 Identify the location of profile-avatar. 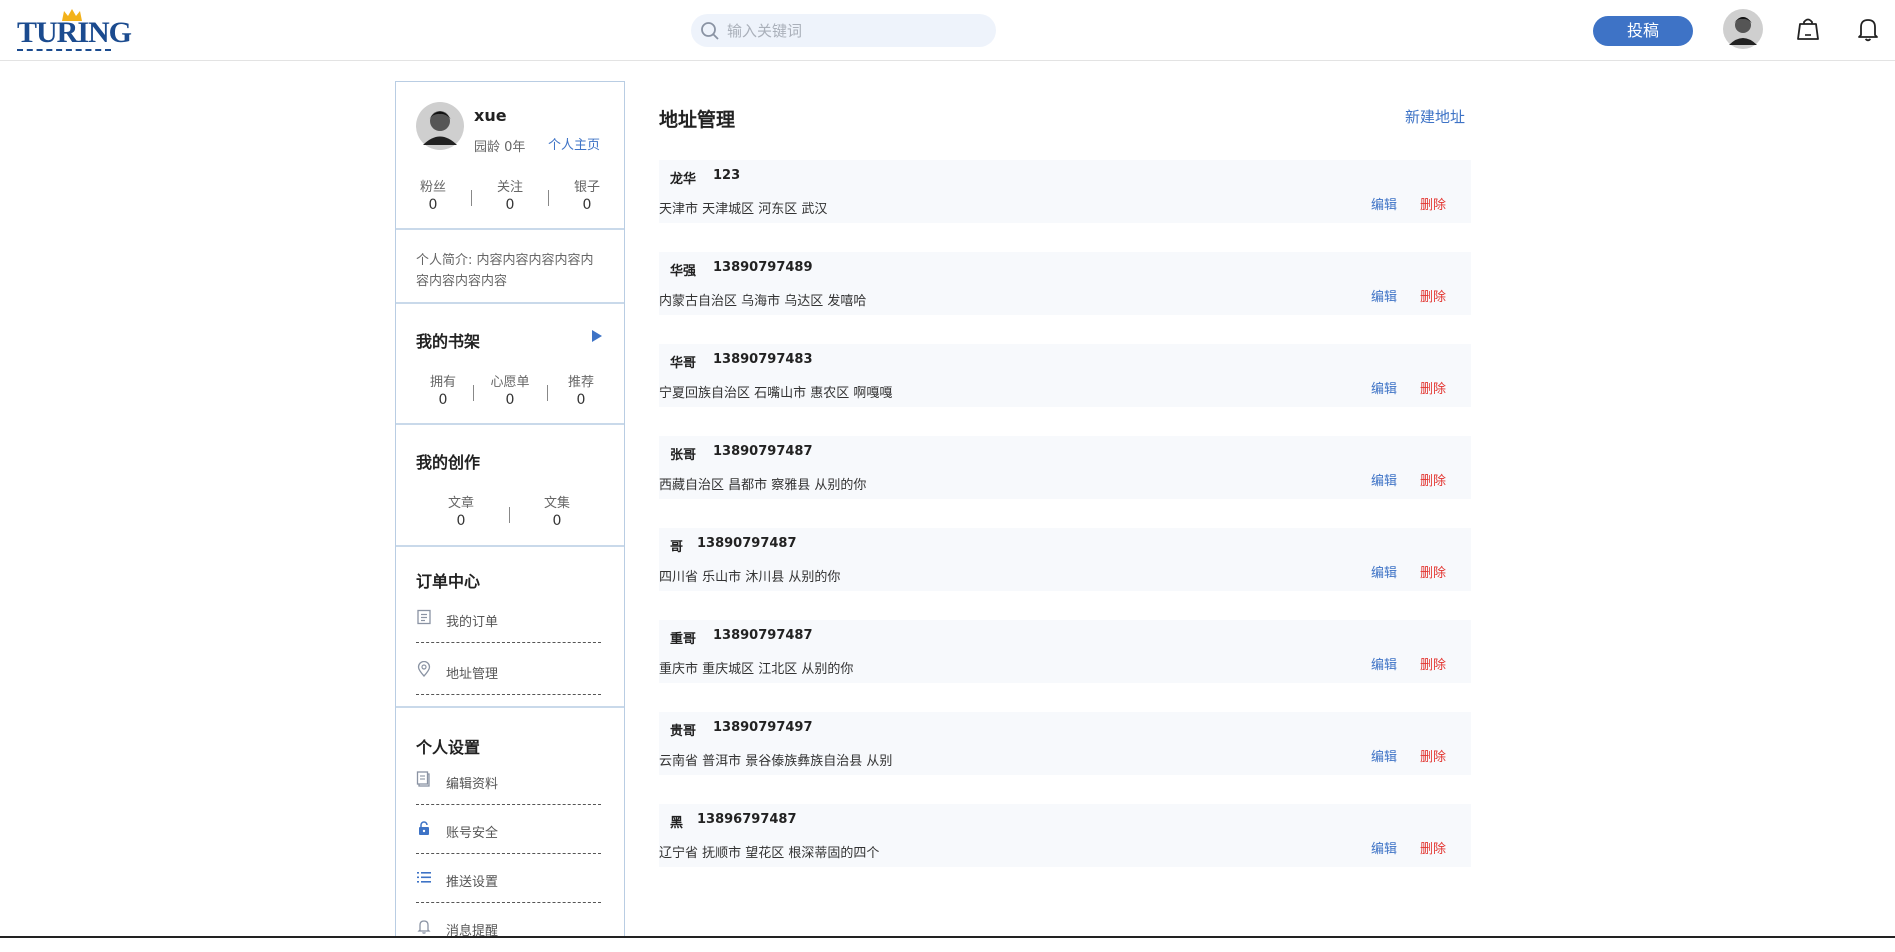
(440, 126).